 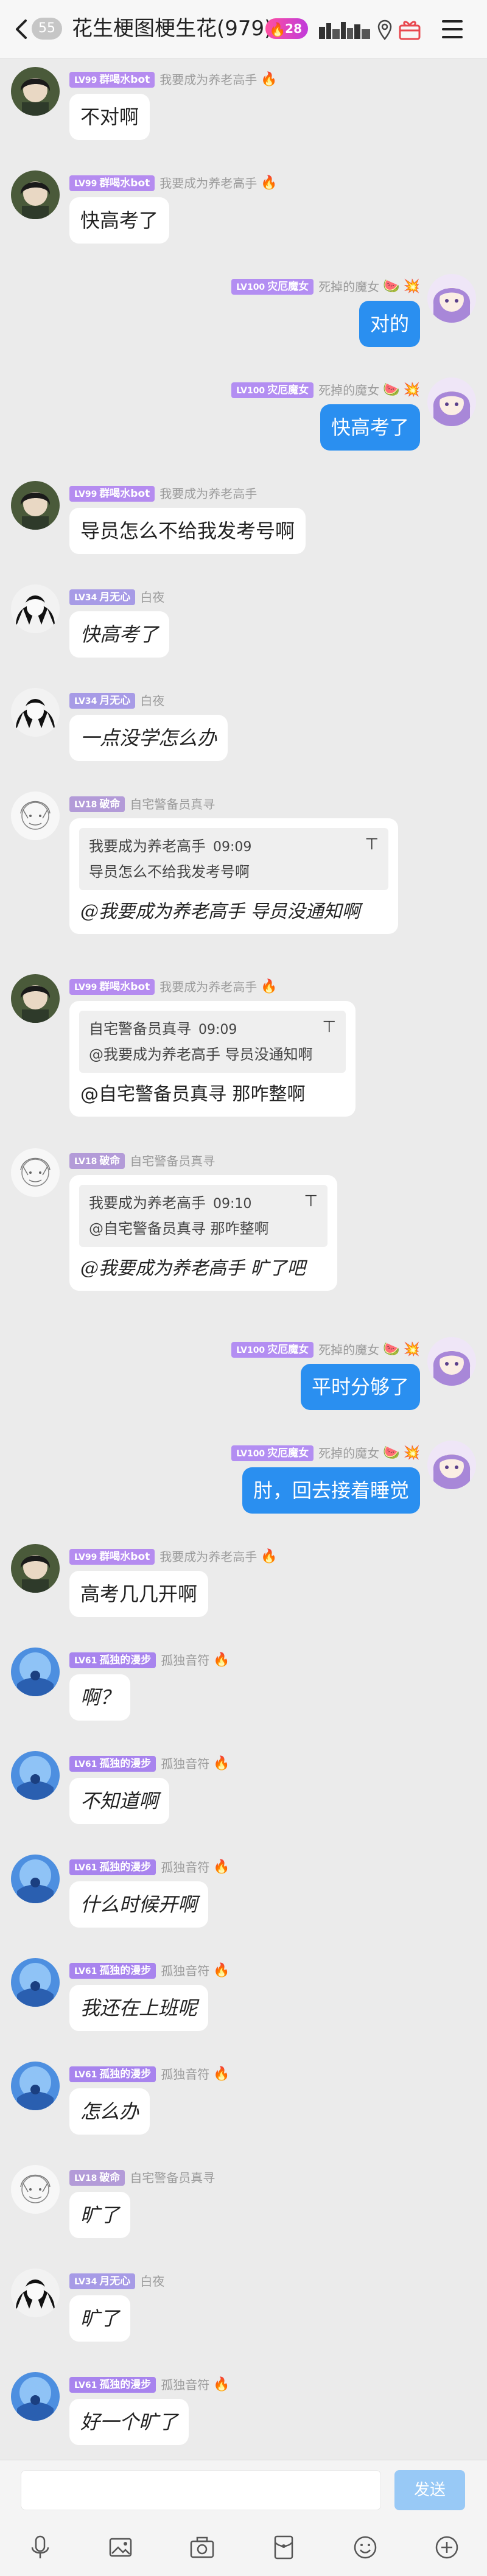 What do you see at coordinates (452, 29) in the screenshot?
I see `menu-icon` at bounding box center [452, 29].